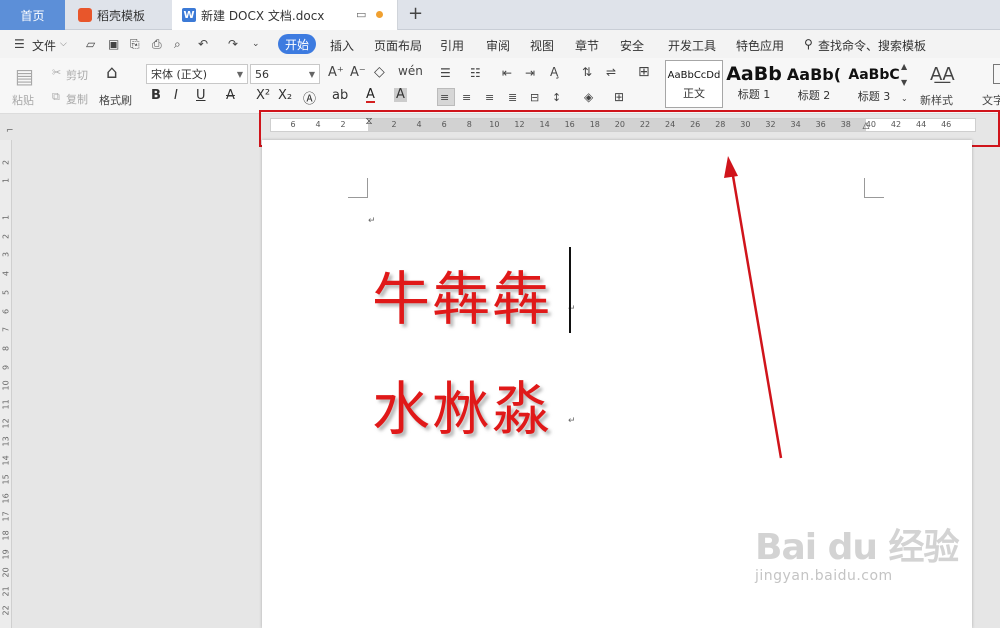 The height and width of the screenshot is (628, 1000). I want to click on style-heading-2: AaBb( 标题 2, so click(814, 84).